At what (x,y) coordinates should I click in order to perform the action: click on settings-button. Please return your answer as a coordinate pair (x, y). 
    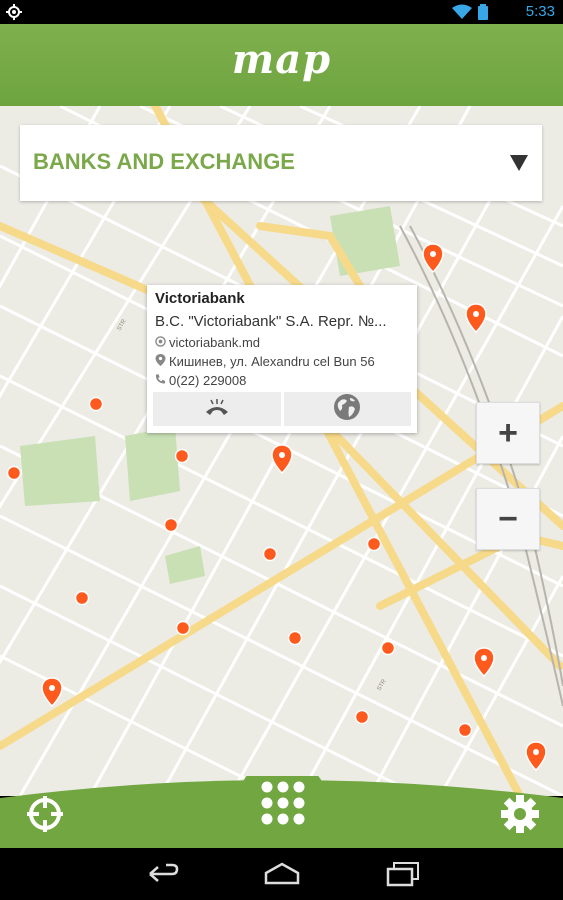
    Looking at the image, I should click on (520, 814).